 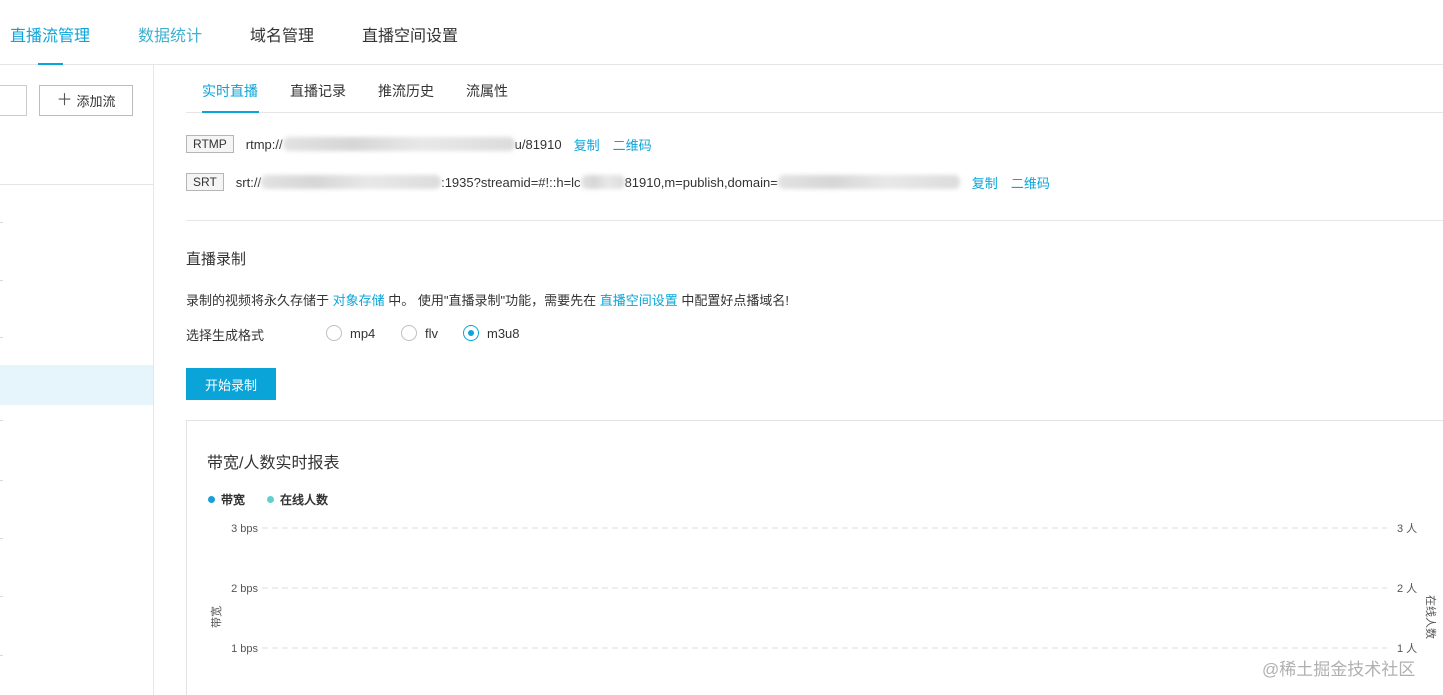 What do you see at coordinates (410, 34) in the screenshot?
I see `nav-tab-space-settings: 直播空间设置` at bounding box center [410, 34].